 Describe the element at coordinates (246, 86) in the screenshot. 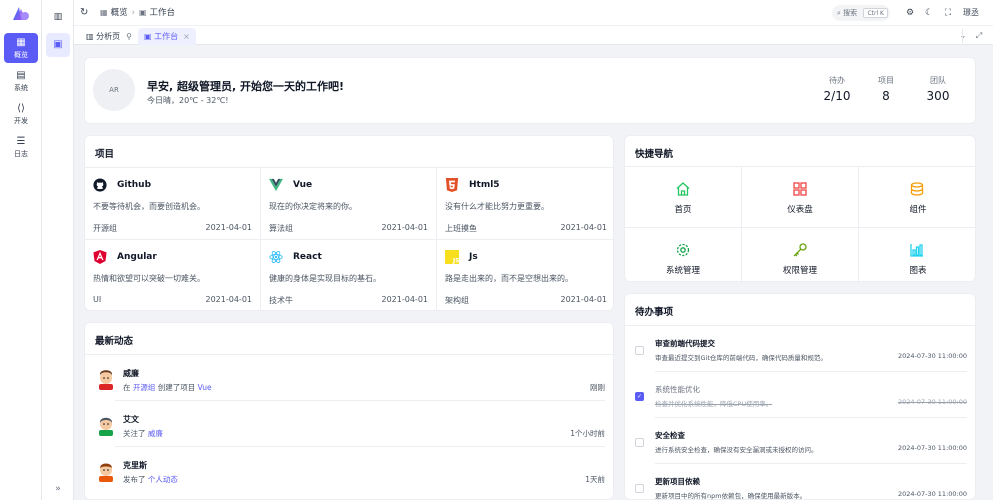

I see `greeting: 早安, 超级管理员, 开始您一天的工作吧!` at that location.